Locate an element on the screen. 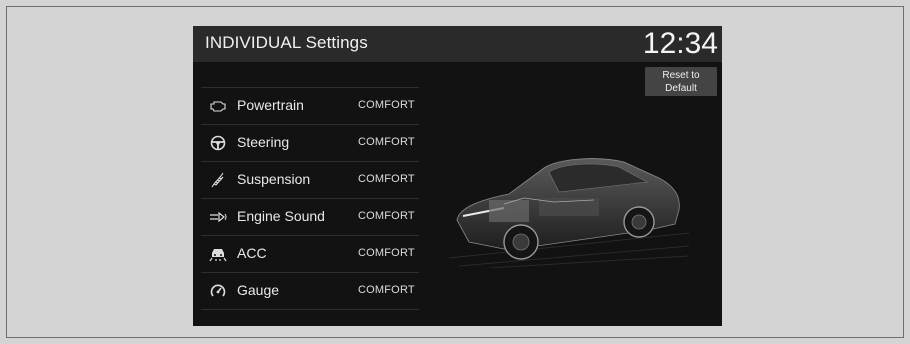 The height and width of the screenshot is (344, 910). steering-wheel-icon is located at coordinates (218, 143).